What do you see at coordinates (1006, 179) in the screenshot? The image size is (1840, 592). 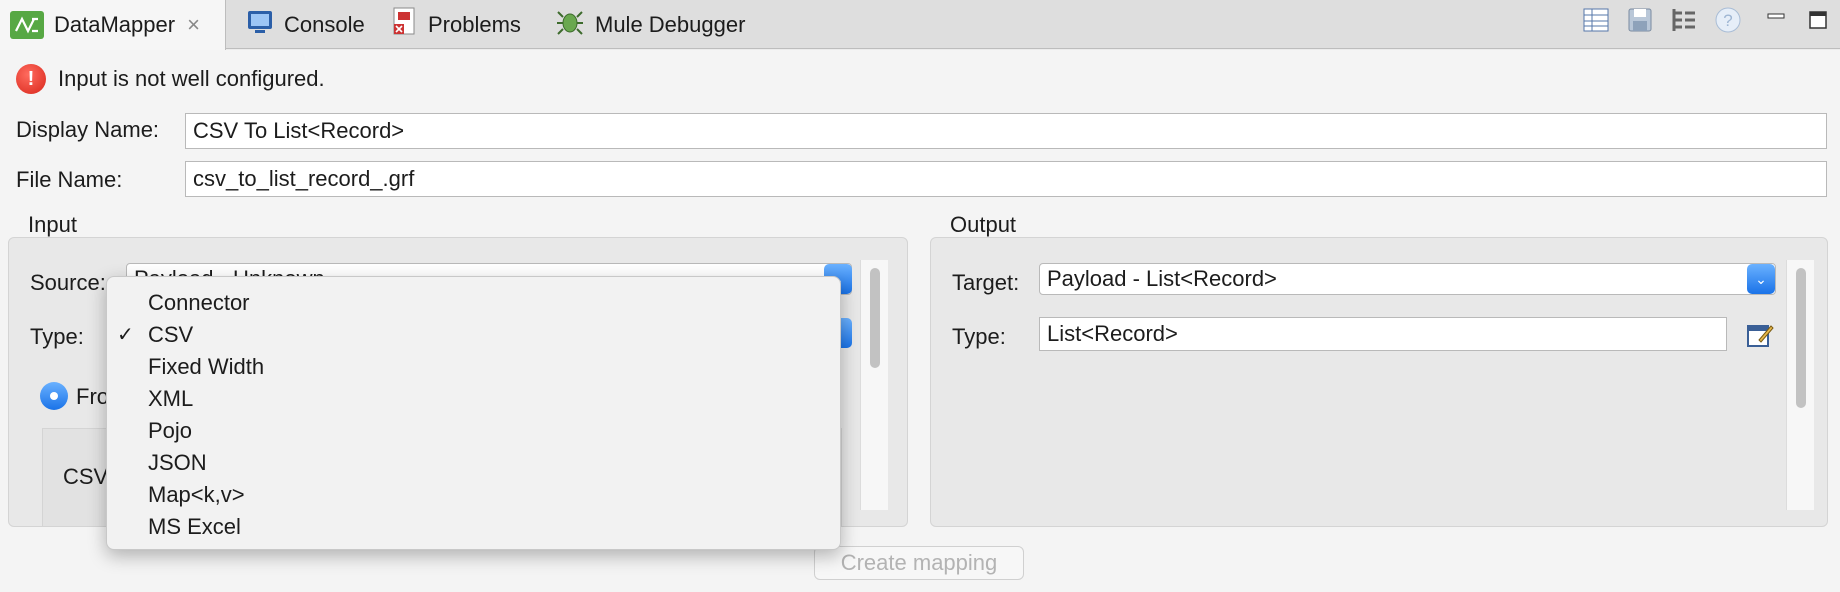 I see `file-name-field: csv_to_list_record_.grf` at bounding box center [1006, 179].